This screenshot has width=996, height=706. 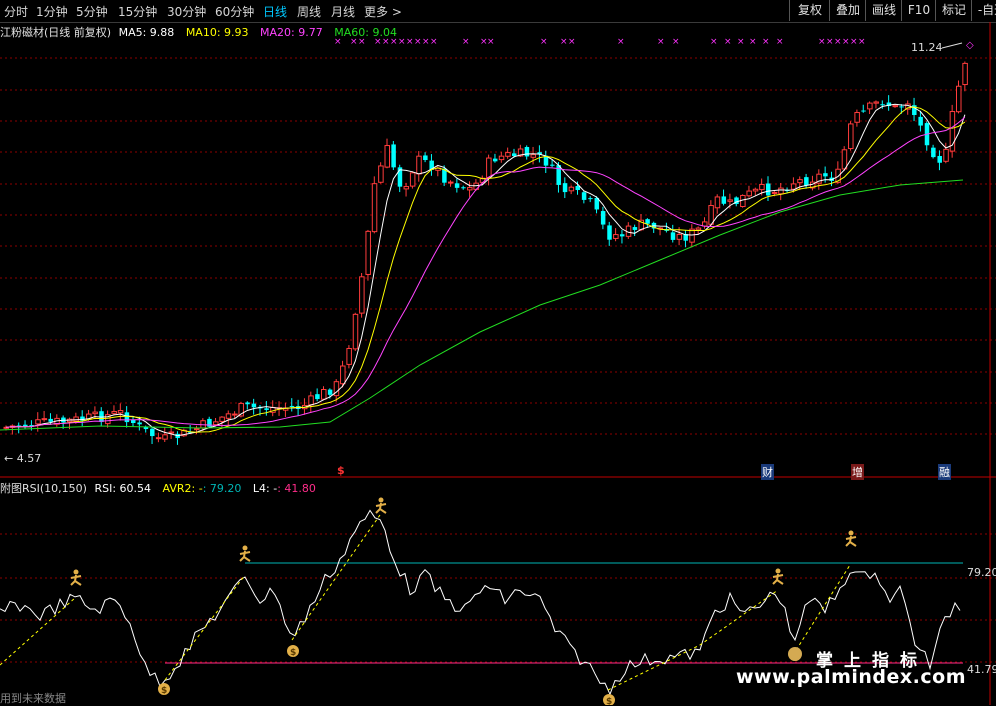 I want to click on low-price-label: ← 4.57, so click(x=23, y=458).